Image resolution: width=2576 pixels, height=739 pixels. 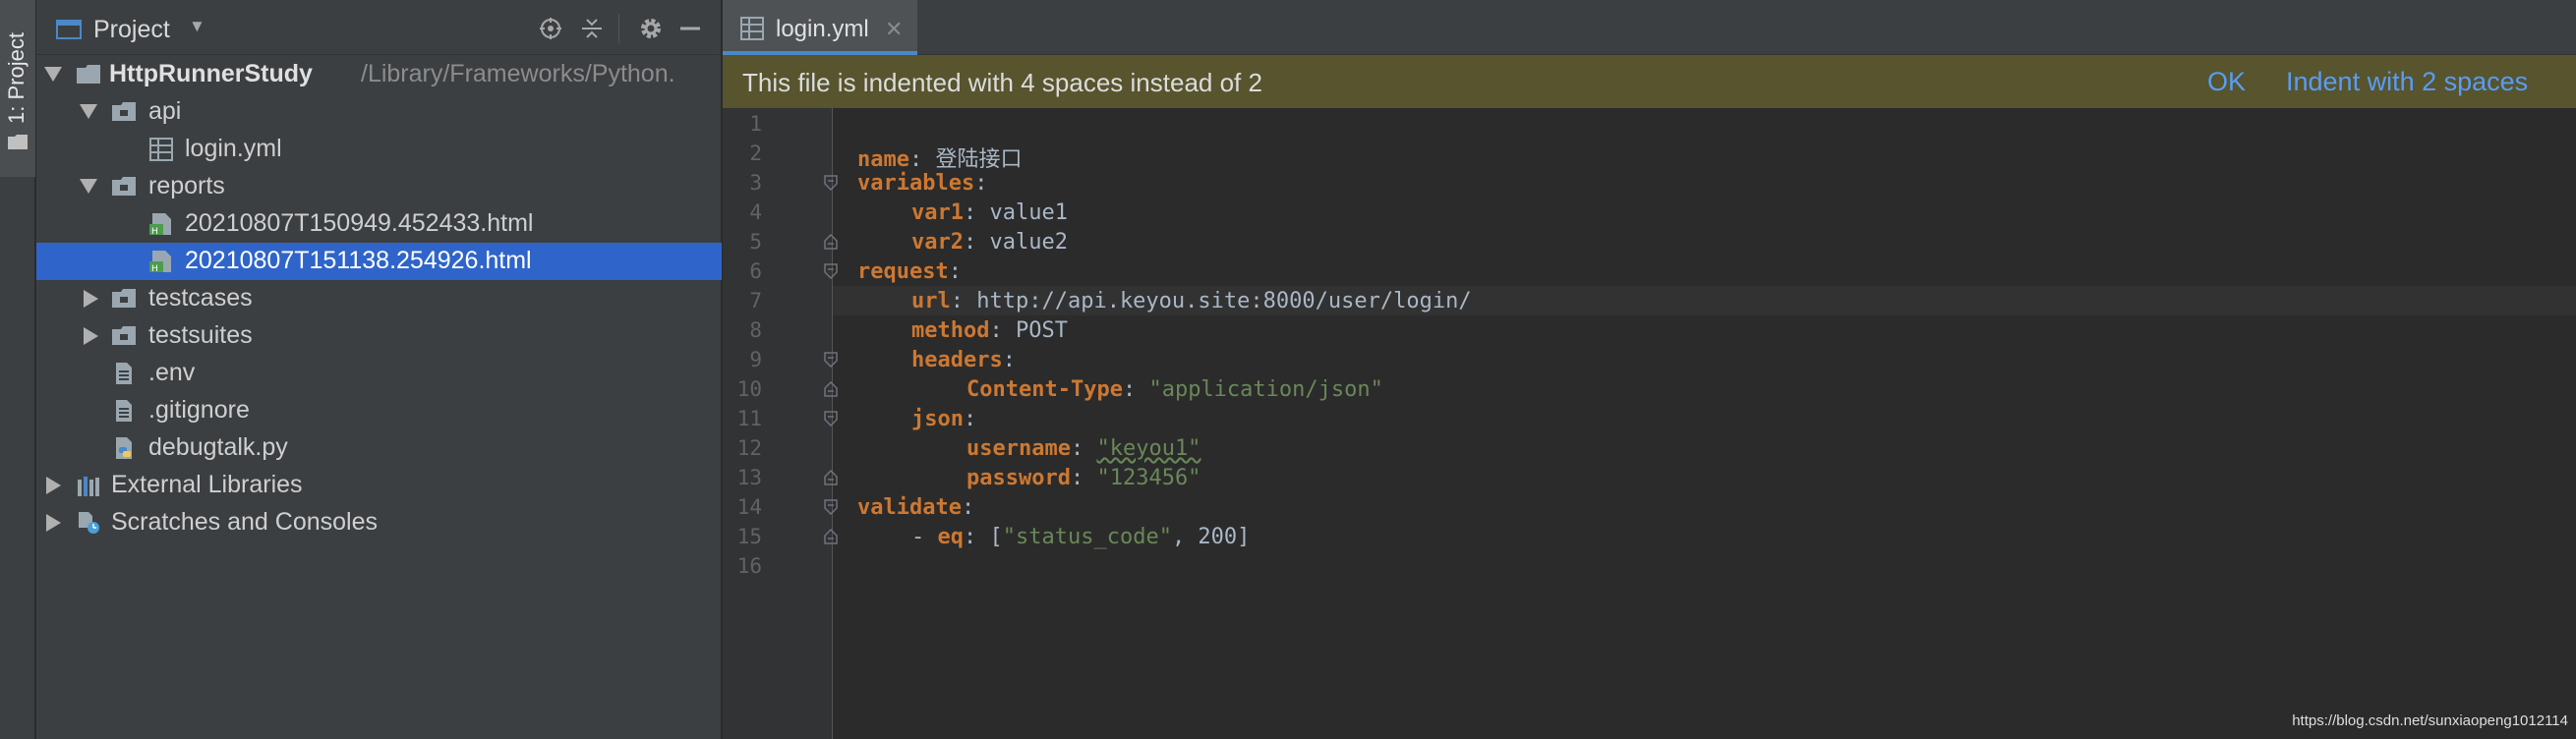 What do you see at coordinates (379, 522) in the screenshot?
I see `tree-item-scratches: Scratches and Consoles` at bounding box center [379, 522].